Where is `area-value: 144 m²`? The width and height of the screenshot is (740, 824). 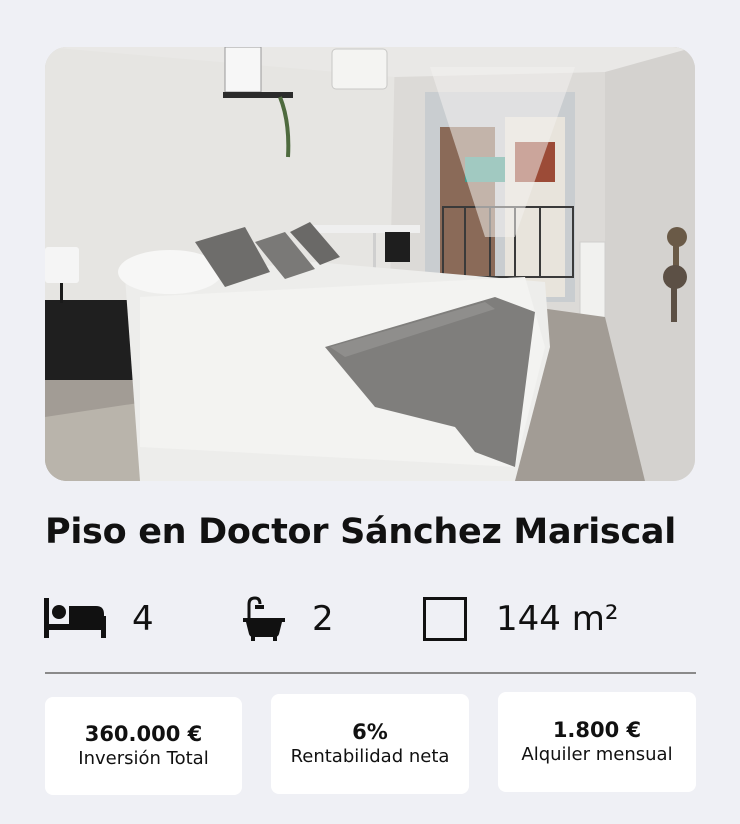 area-value: 144 m² is located at coordinates (557, 619).